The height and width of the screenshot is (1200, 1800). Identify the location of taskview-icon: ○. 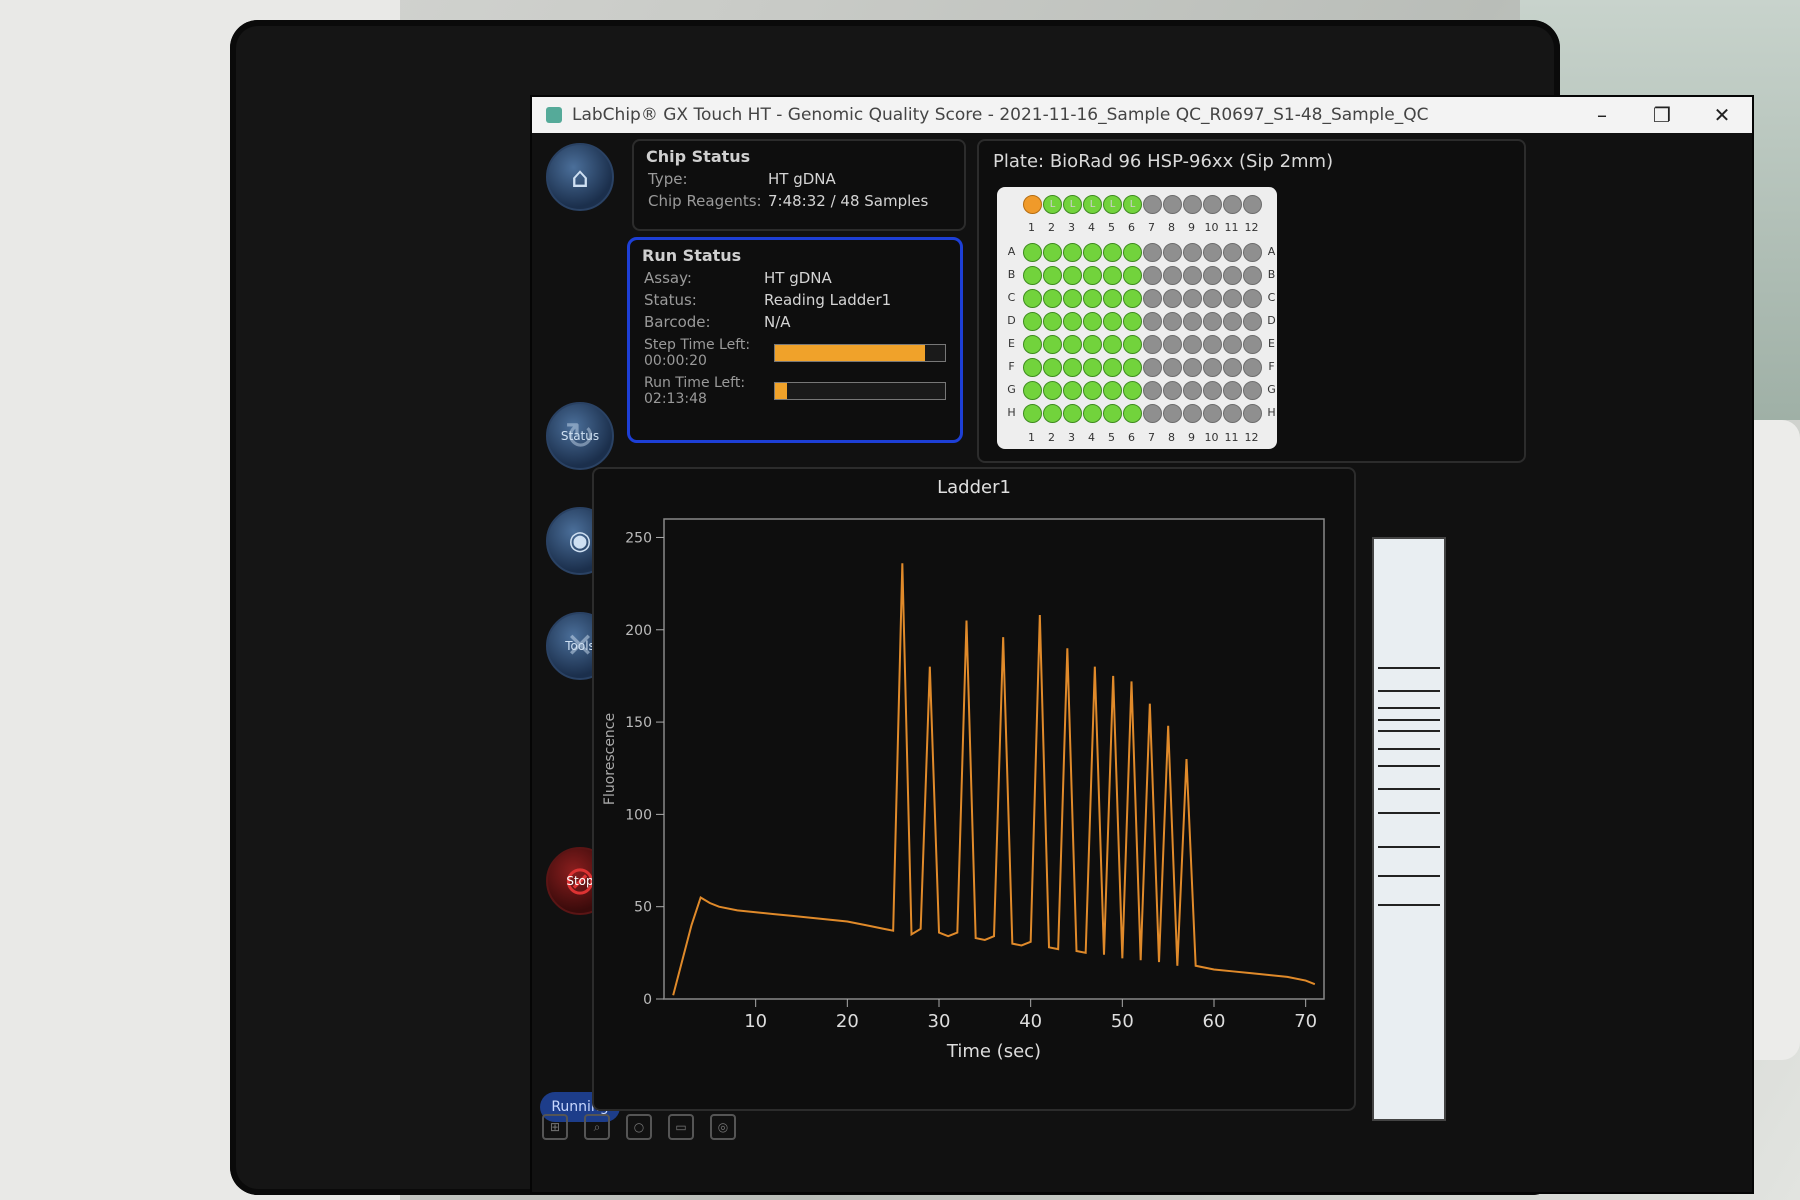
(639, 1127).